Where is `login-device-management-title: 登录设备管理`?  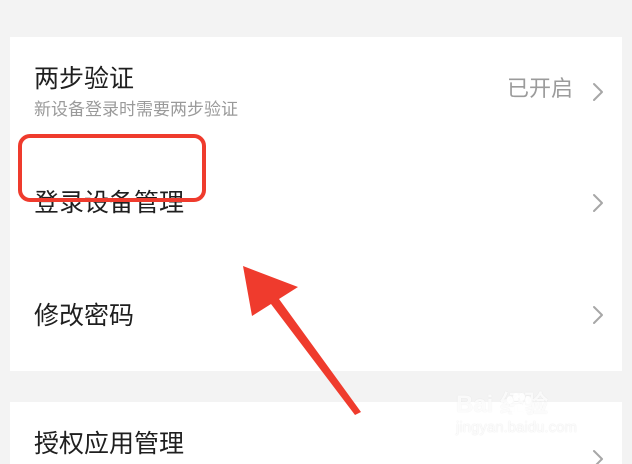
login-device-management-title: 登录设备管理 is located at coordinates (109, 202).